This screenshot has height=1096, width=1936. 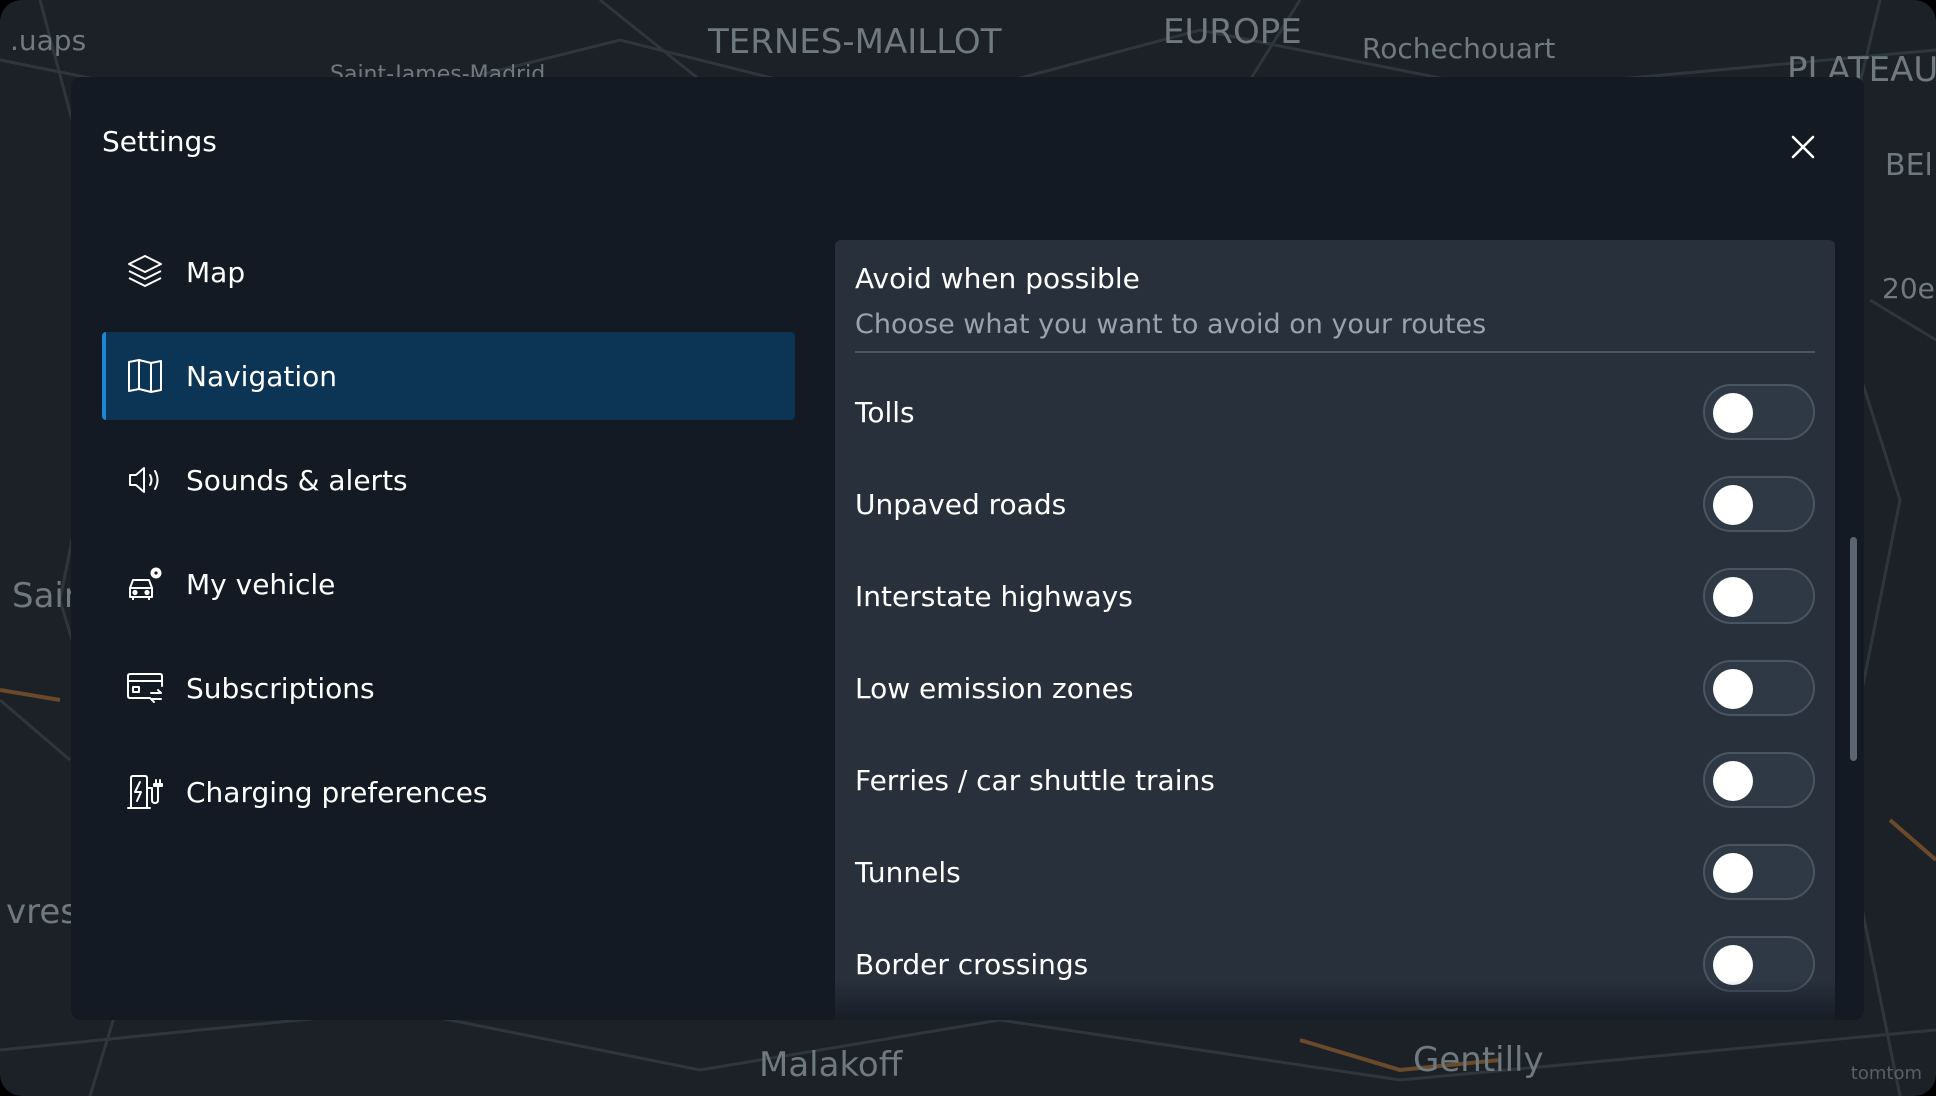 I want to click on option-label: Low emission zones, so click(x=994, y=688).